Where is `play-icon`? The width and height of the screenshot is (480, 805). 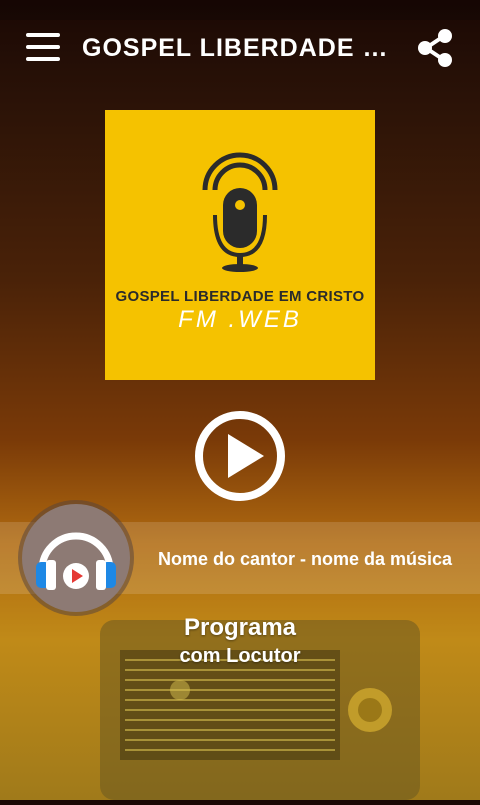
play-icon is located at coordinates (240, 456).